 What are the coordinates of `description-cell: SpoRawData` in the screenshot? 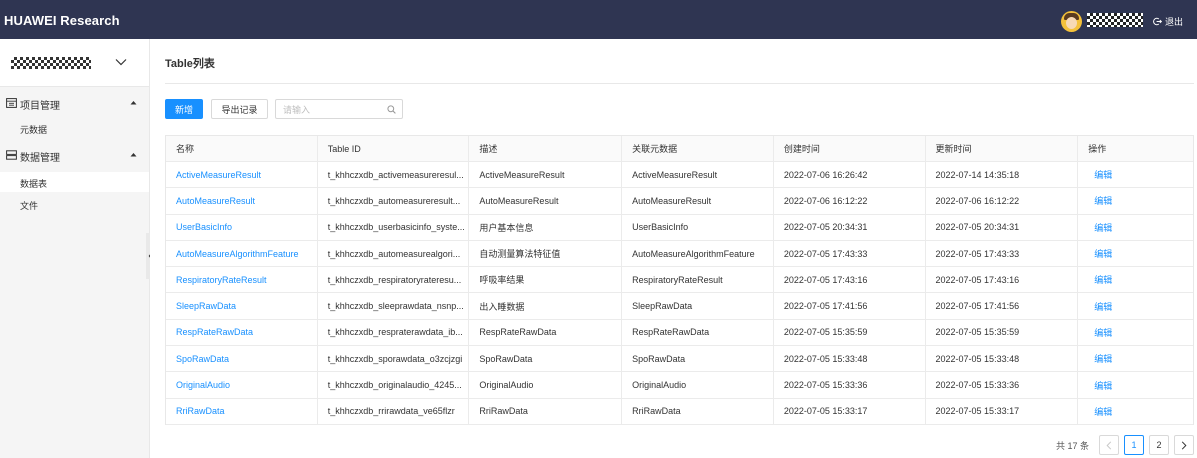 It's located at (546, 359).